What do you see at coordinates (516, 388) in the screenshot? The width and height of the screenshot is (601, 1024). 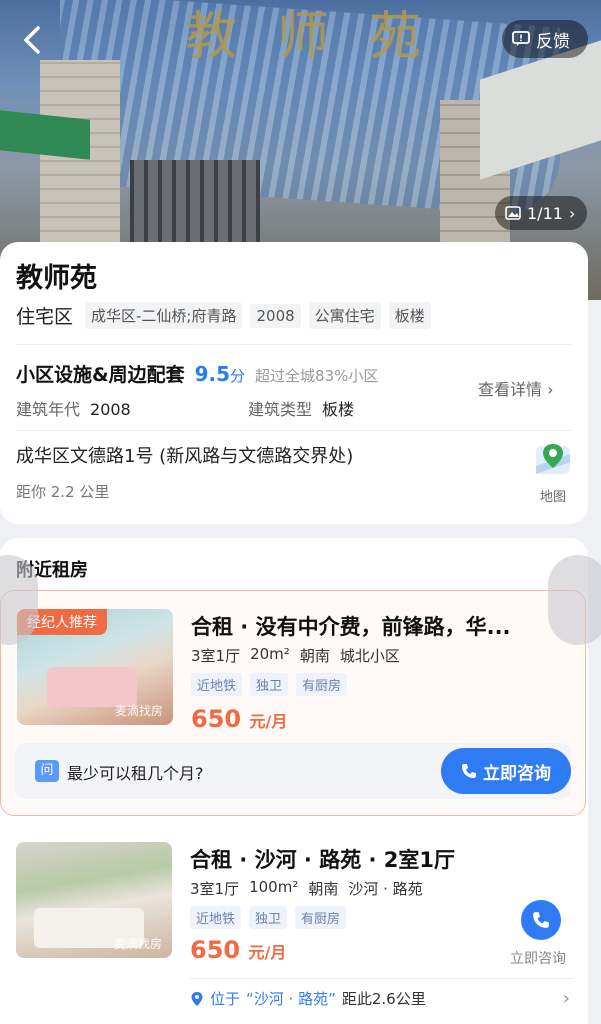 I see `view-details-link: 查看详情 ›` at bounding box center [516, 388].